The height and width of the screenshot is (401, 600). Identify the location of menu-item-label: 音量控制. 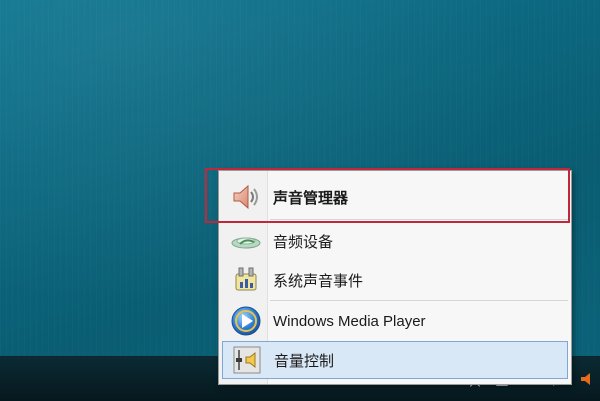
(304, 361).